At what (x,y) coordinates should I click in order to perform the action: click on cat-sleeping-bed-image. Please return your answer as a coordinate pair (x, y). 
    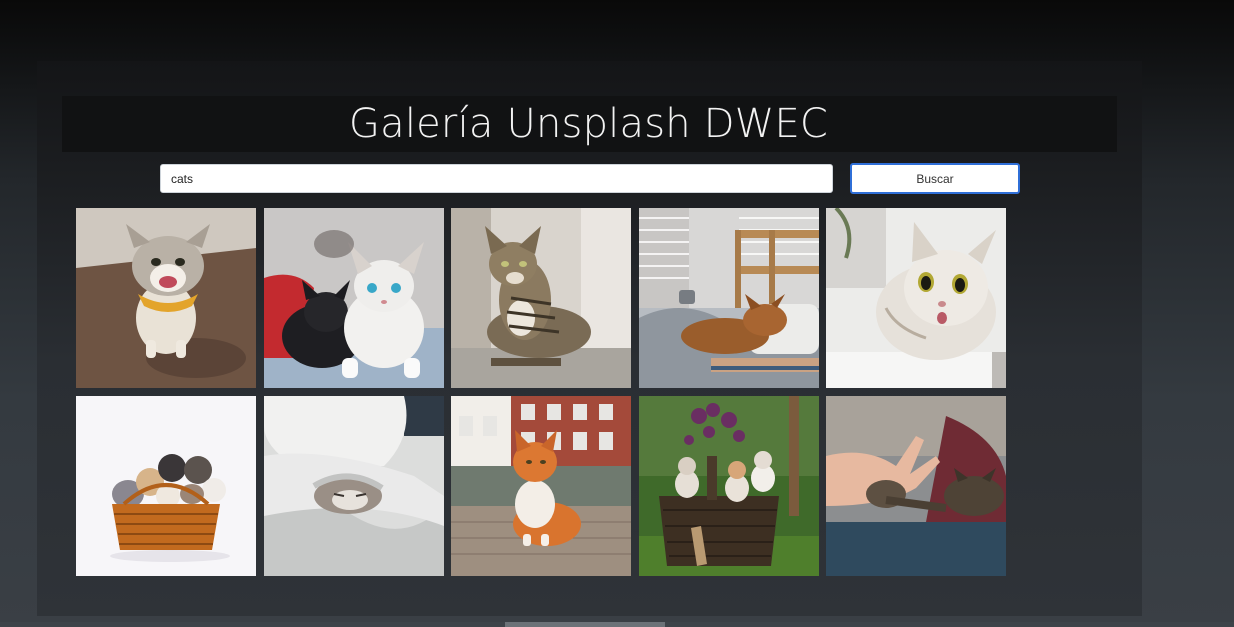
    Looking at the image, I should click on (729, 298).